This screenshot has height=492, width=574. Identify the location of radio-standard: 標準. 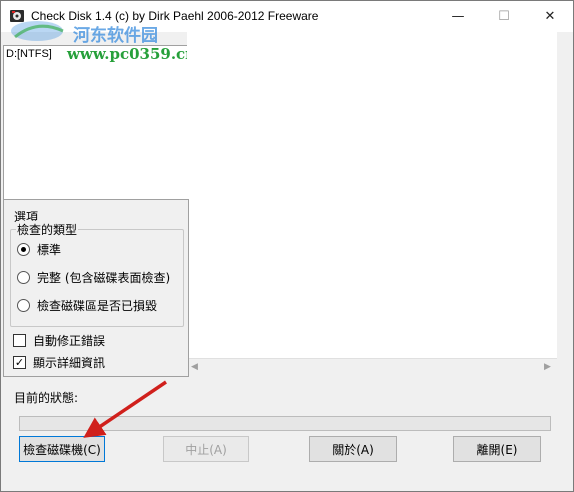
(39, 249).